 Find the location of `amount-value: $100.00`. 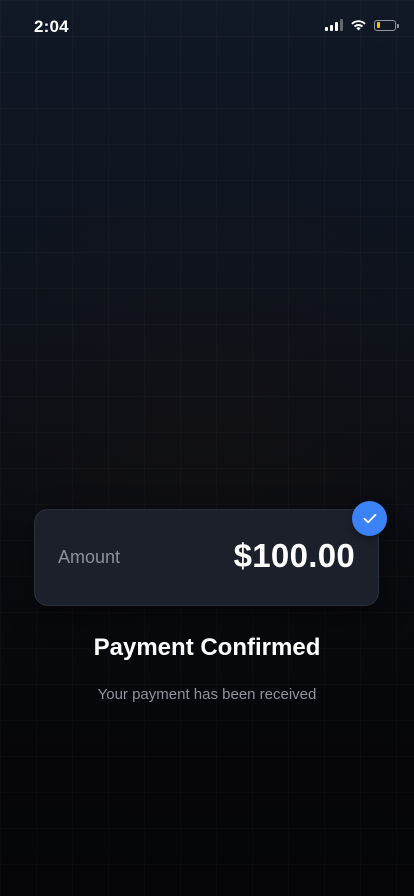

amount-value: $100.00 is located at coordinates (294, 555).